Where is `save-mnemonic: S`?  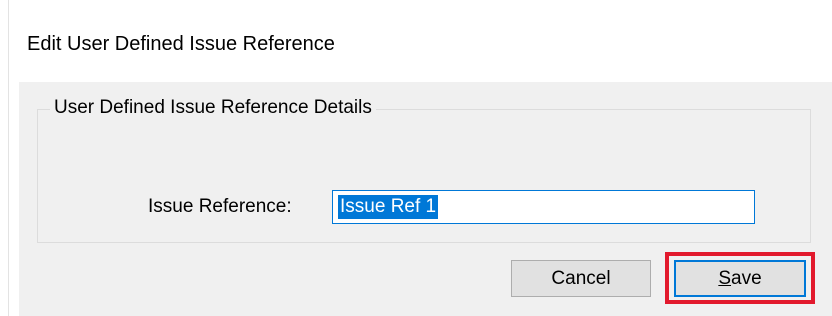
save-mnemonic: S is located at coordinates (725, 278).